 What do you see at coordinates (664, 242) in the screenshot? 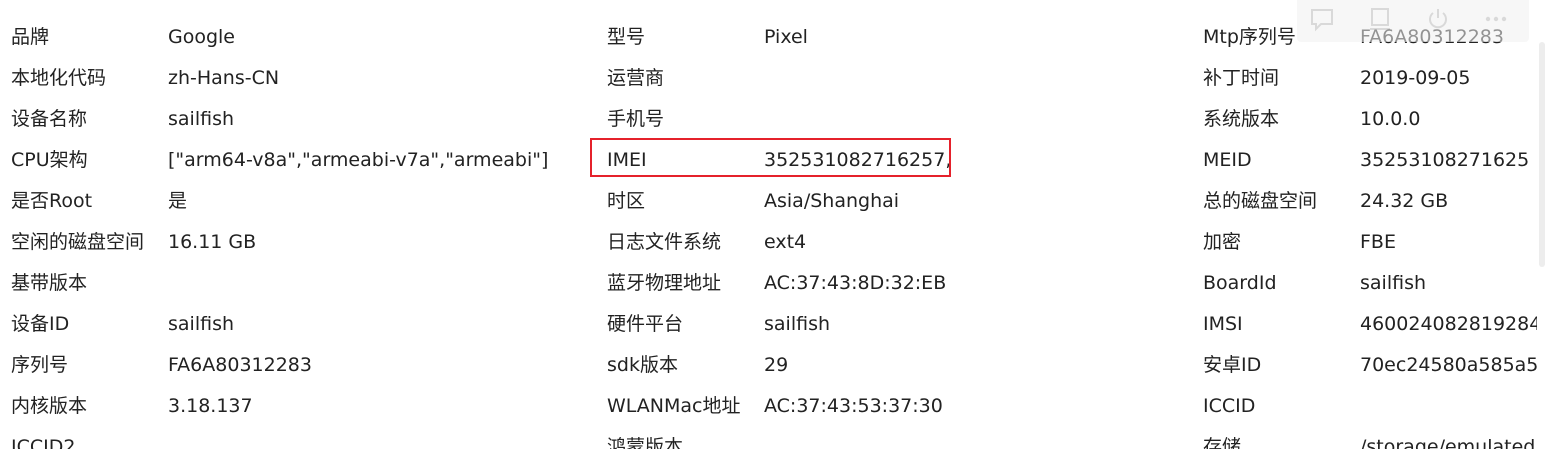
I see `field-label: 日志文件系统` at bounding box center [664, 242].